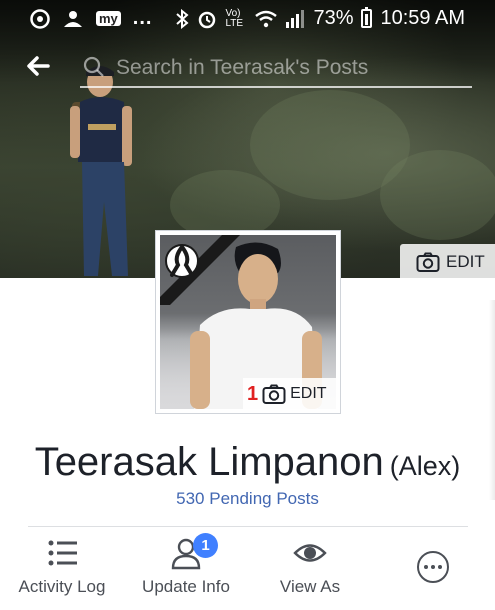 This screenshot has height=610, width=495. Describe the element at coordinates (247, 18) in the screenshot. I see `status-bar: my ... Vo) LTE 73% 10:59 AM` at that location.